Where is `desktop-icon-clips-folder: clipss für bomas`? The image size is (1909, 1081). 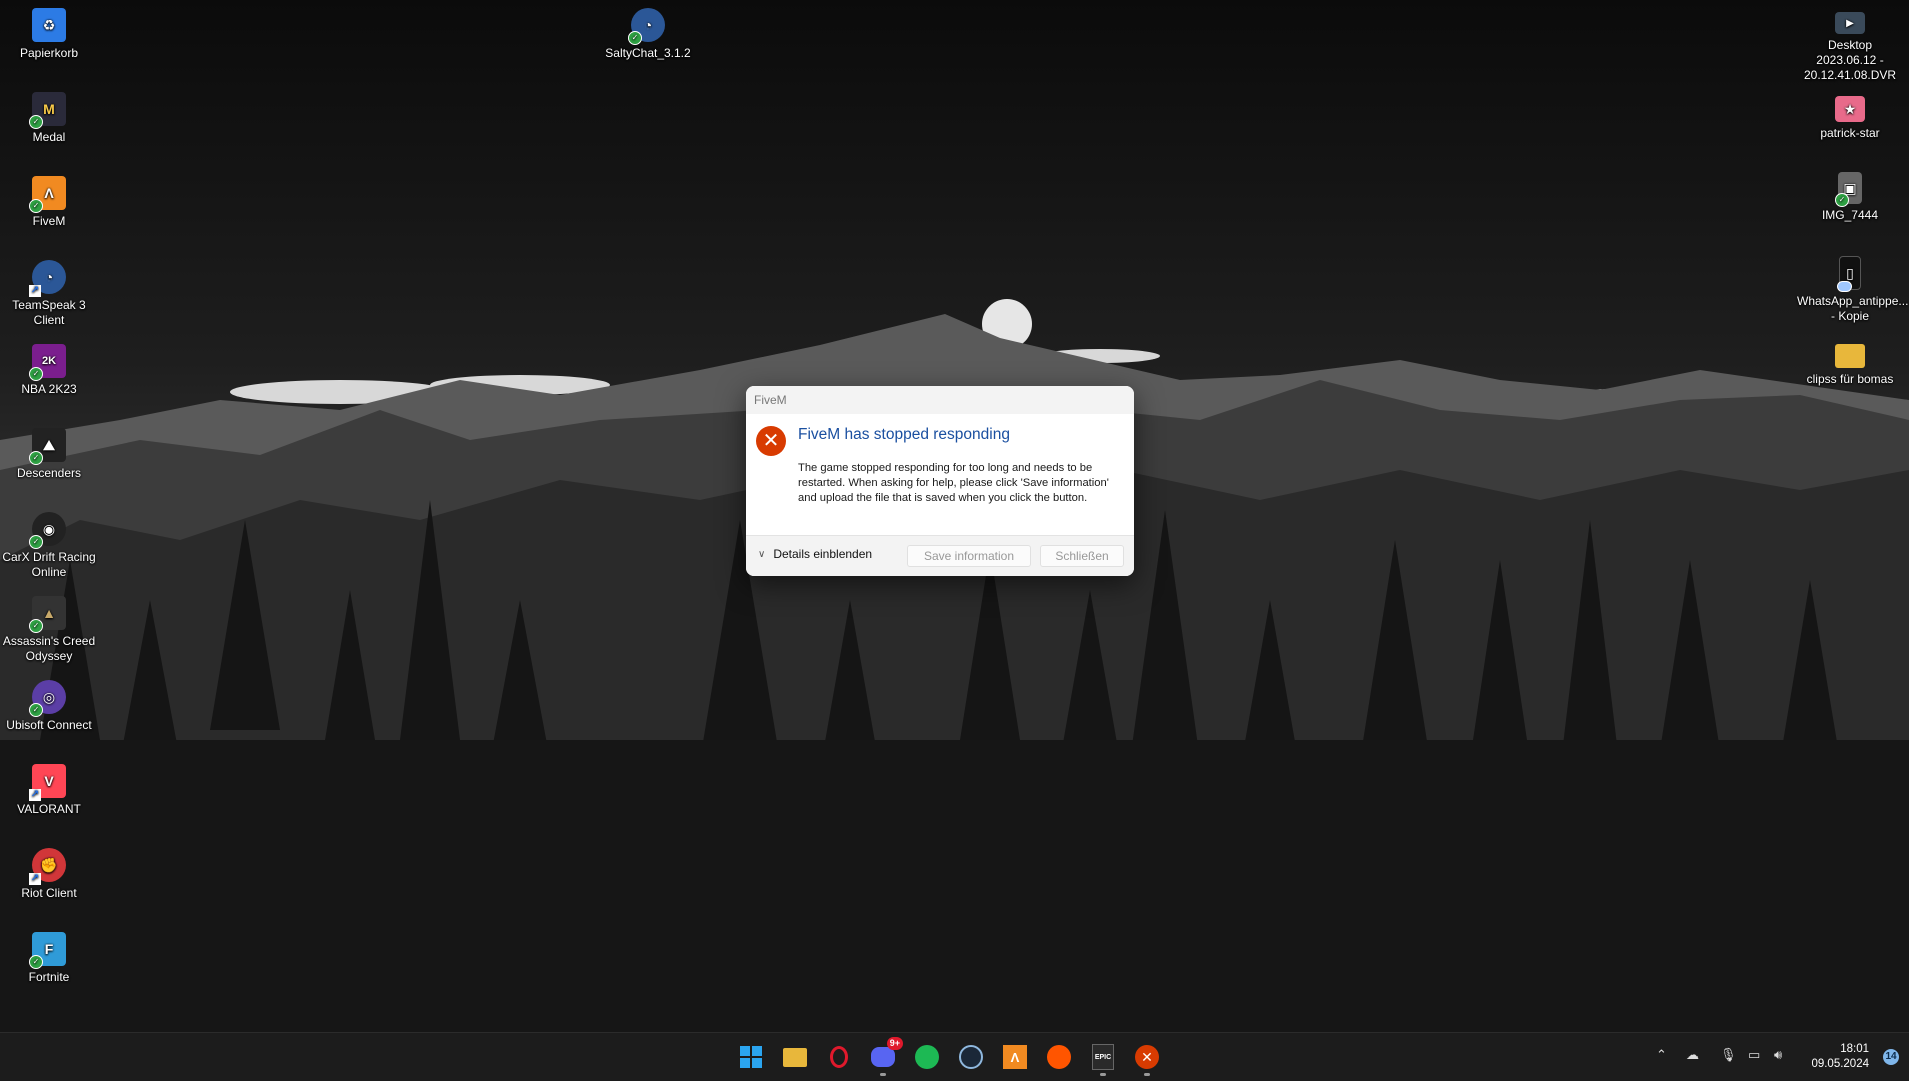
desktop-icon-clips-folder: clipss für bomas is located at coordinates (1850, 365).